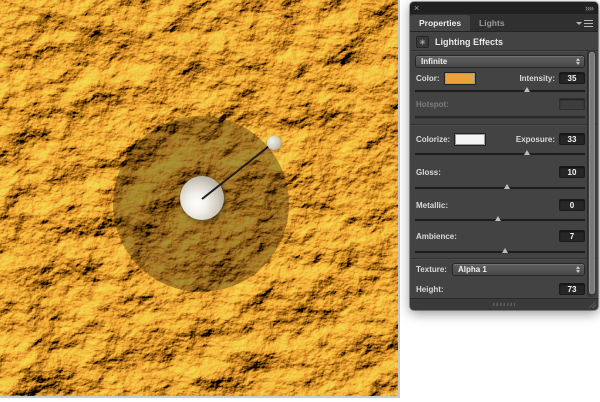 This screenshot has height=402, width=600. I want to click on ambience-label: Ambience:, so click(436, 236).